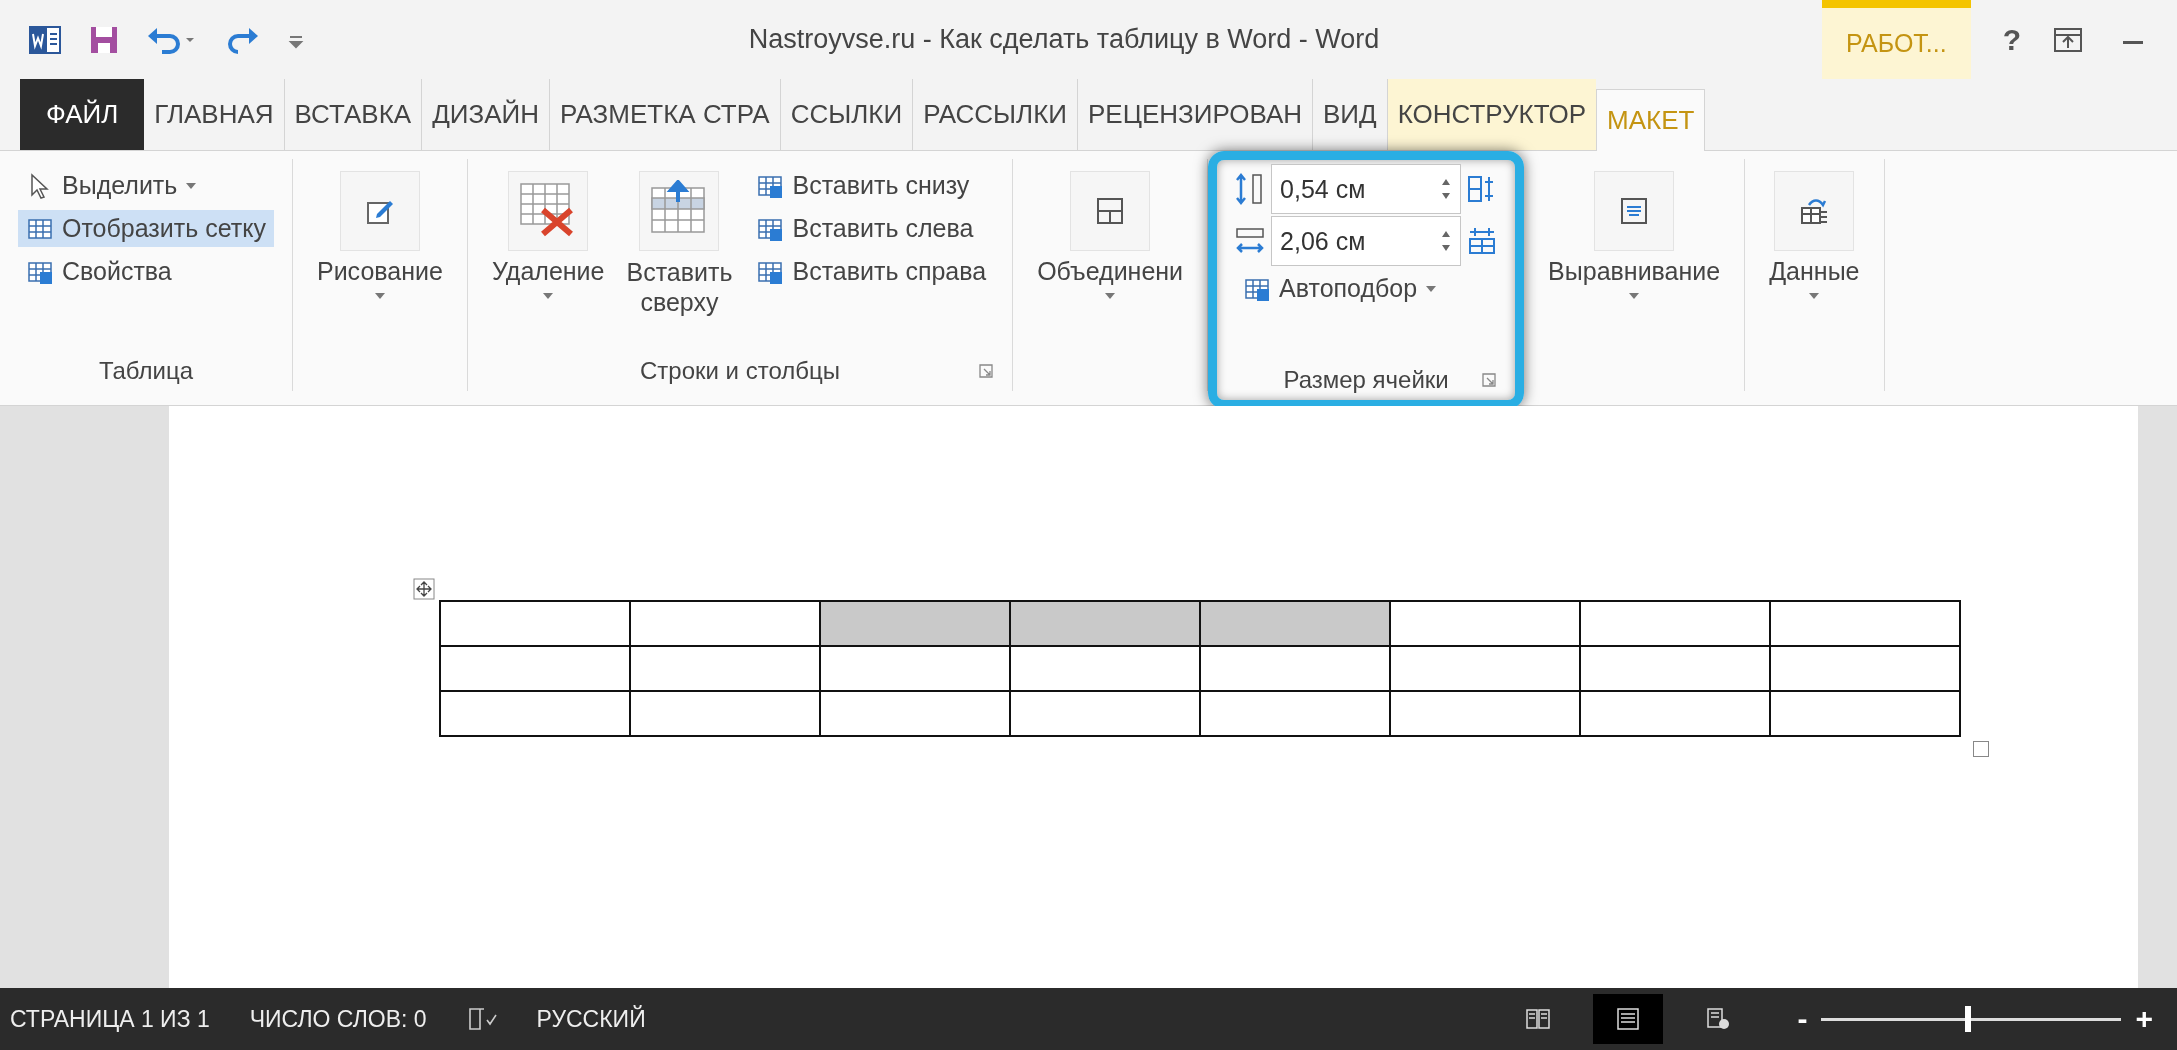  I want to click on align-icon, so click(1634, 211).